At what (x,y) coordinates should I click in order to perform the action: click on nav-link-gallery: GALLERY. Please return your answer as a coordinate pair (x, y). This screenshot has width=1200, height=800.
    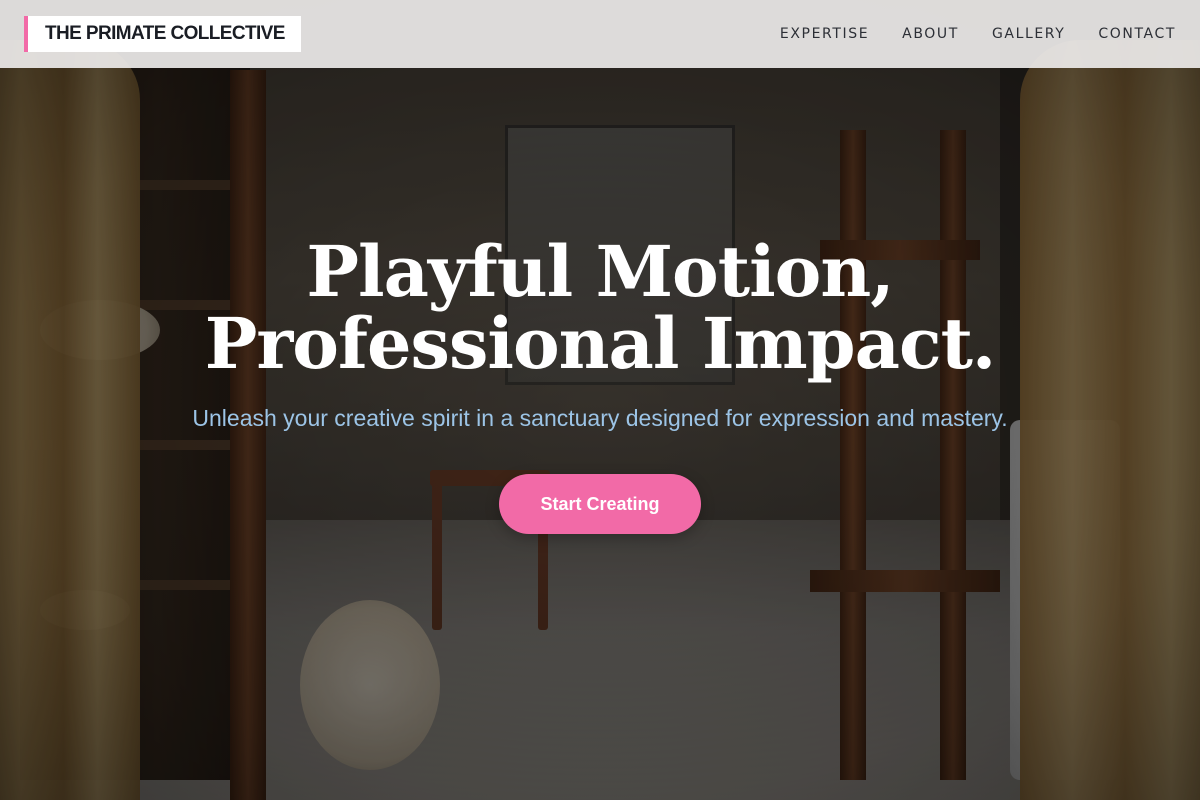
    Looking at the image, I should click on (1028, 34).